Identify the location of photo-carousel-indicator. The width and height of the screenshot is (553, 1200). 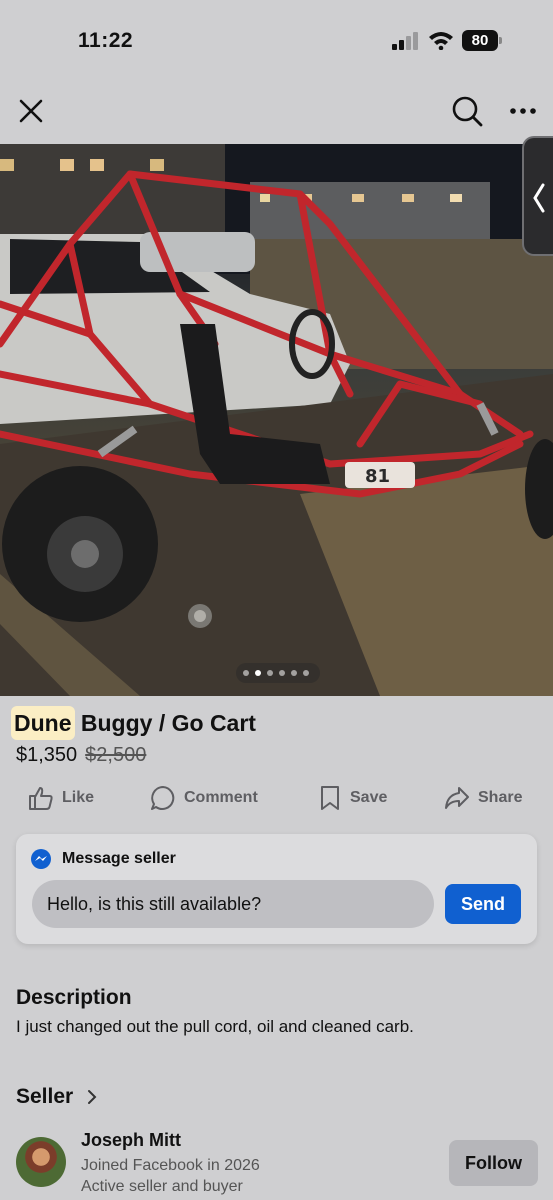
(278, 673).